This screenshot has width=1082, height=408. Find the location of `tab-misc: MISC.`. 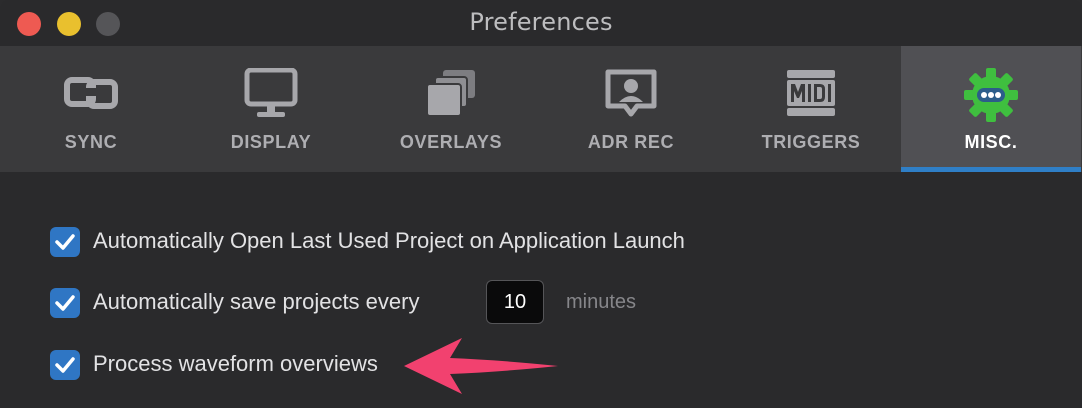

tab-misc: MISC. is located at coordinates (991, 109).